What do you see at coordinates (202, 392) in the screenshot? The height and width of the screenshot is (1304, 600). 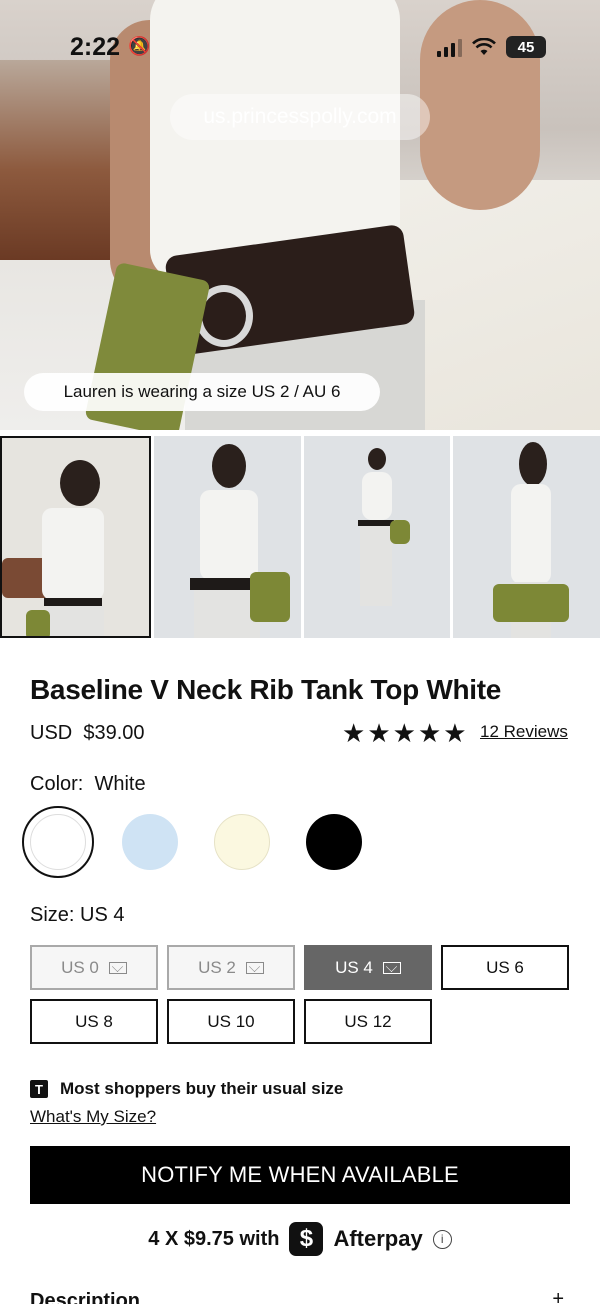 I see `model-size-note: Lauren is wearing a size US 2 / AU 6` at bounding box center [202, 392].